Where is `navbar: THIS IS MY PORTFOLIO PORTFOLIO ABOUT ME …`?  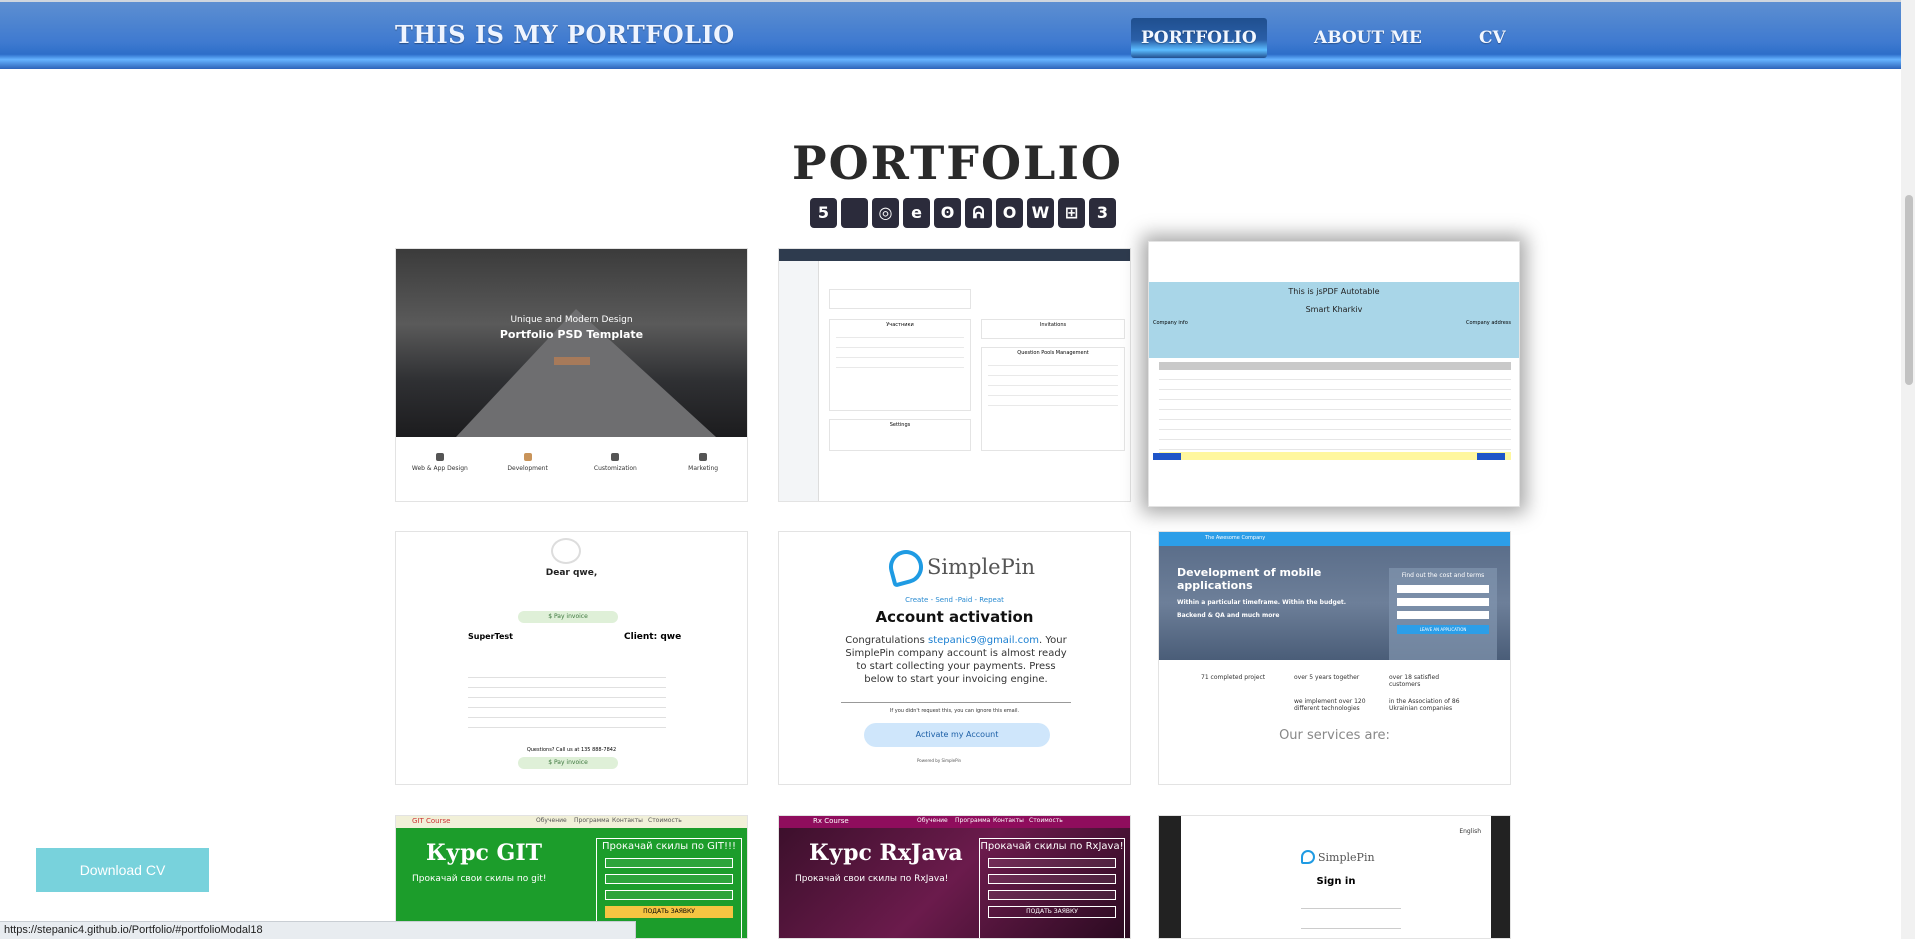
navbar: THIS IS MY PORTFOLIO PORTFOLIO ABOUT ME … is located at coordinates (957, 34).